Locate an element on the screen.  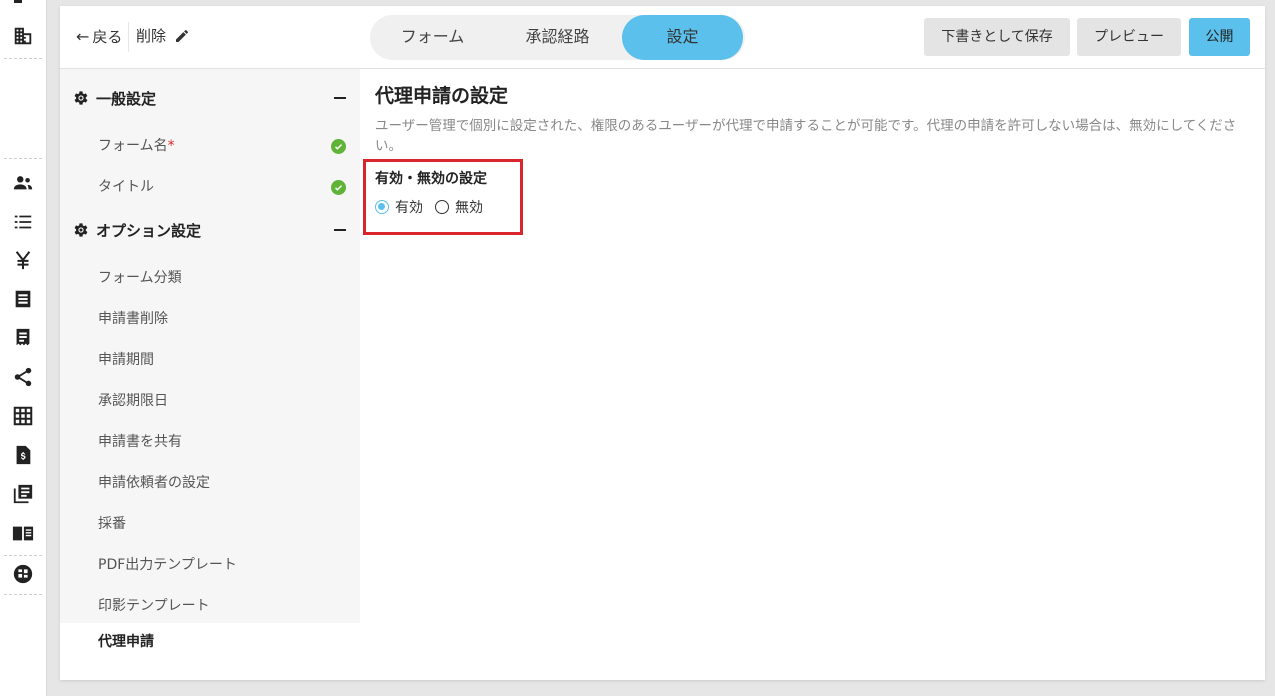
required-mark: * is located at coordinates (171, 146).